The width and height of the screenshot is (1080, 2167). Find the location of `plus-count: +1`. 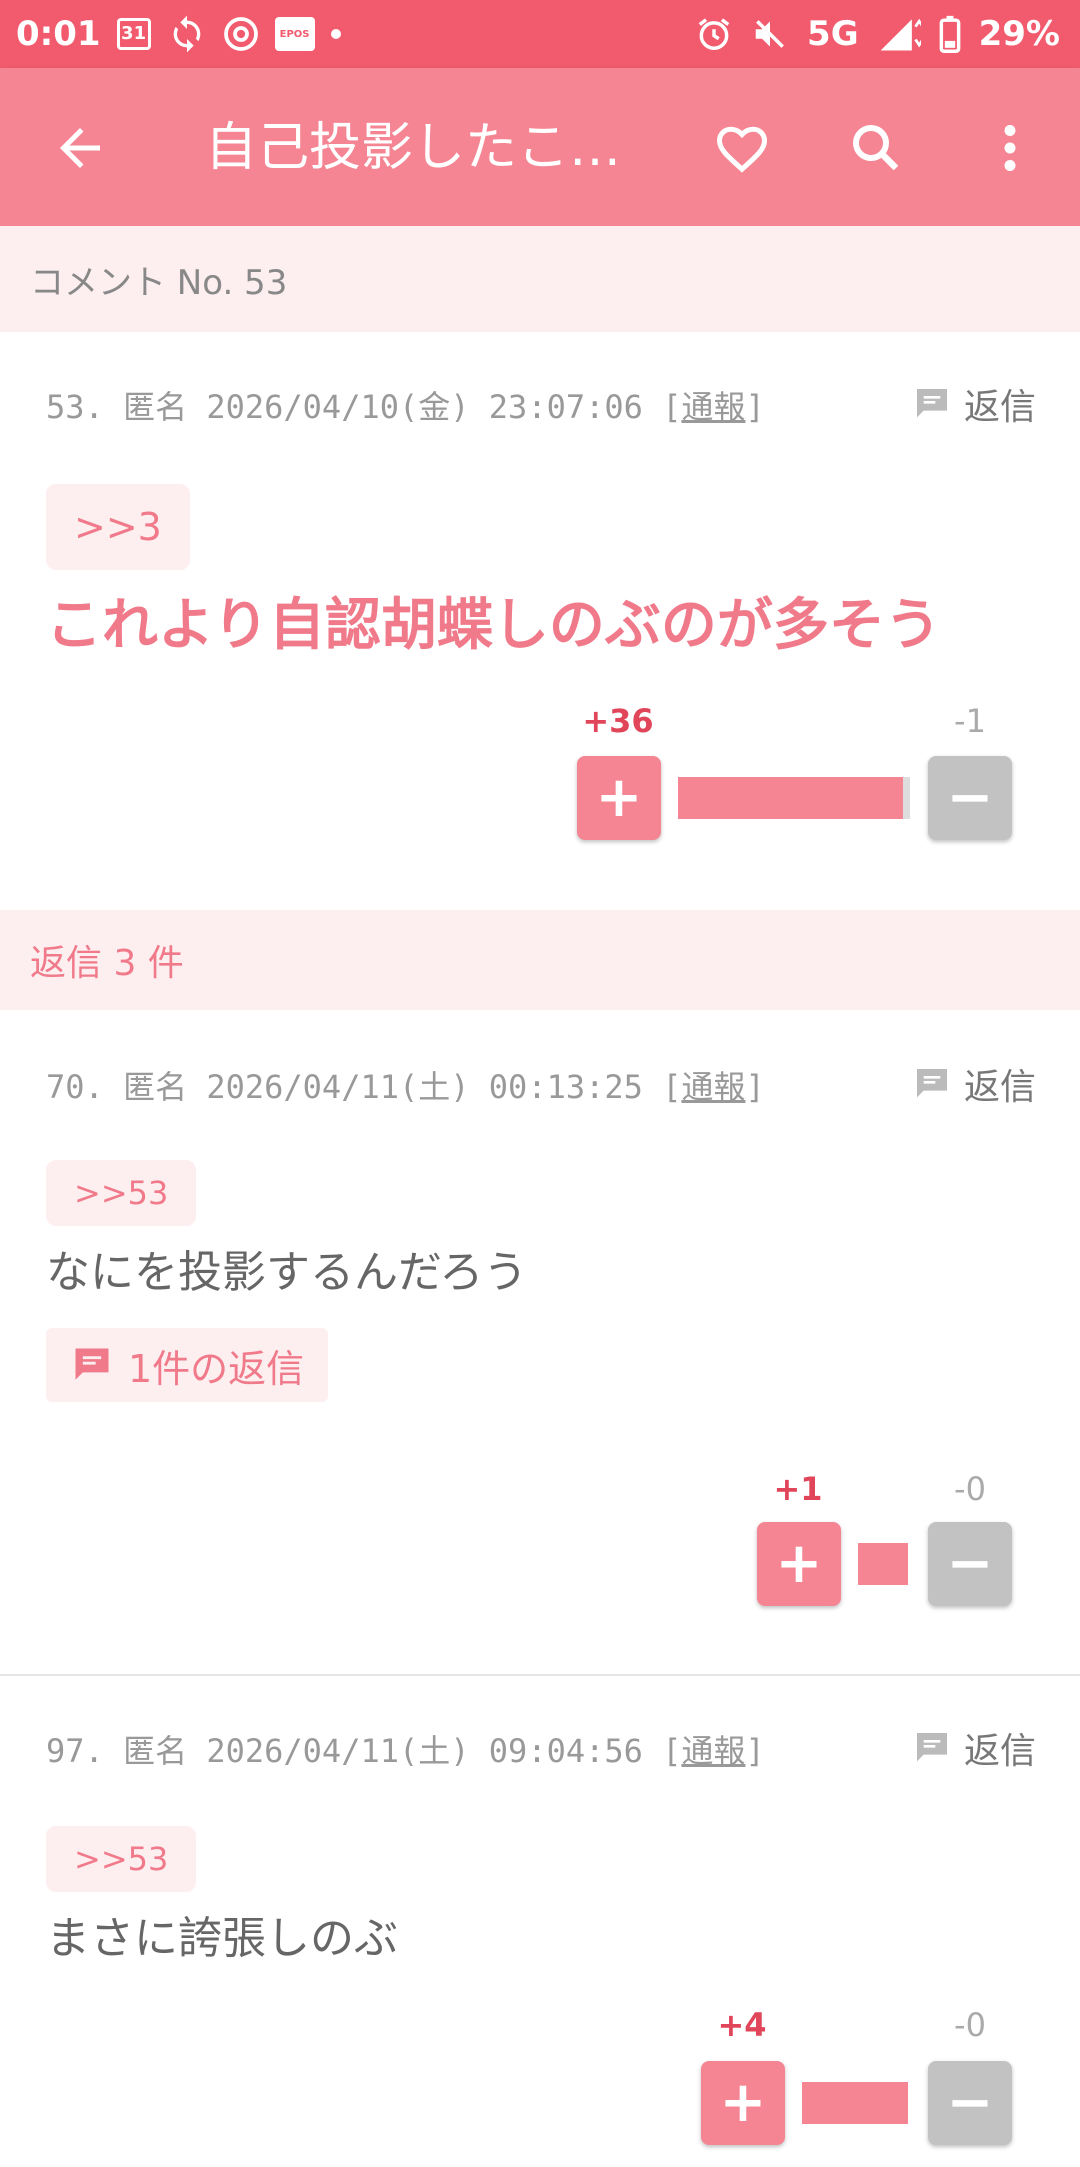

plus-count: +1 is located at coordinates (798, 1489).